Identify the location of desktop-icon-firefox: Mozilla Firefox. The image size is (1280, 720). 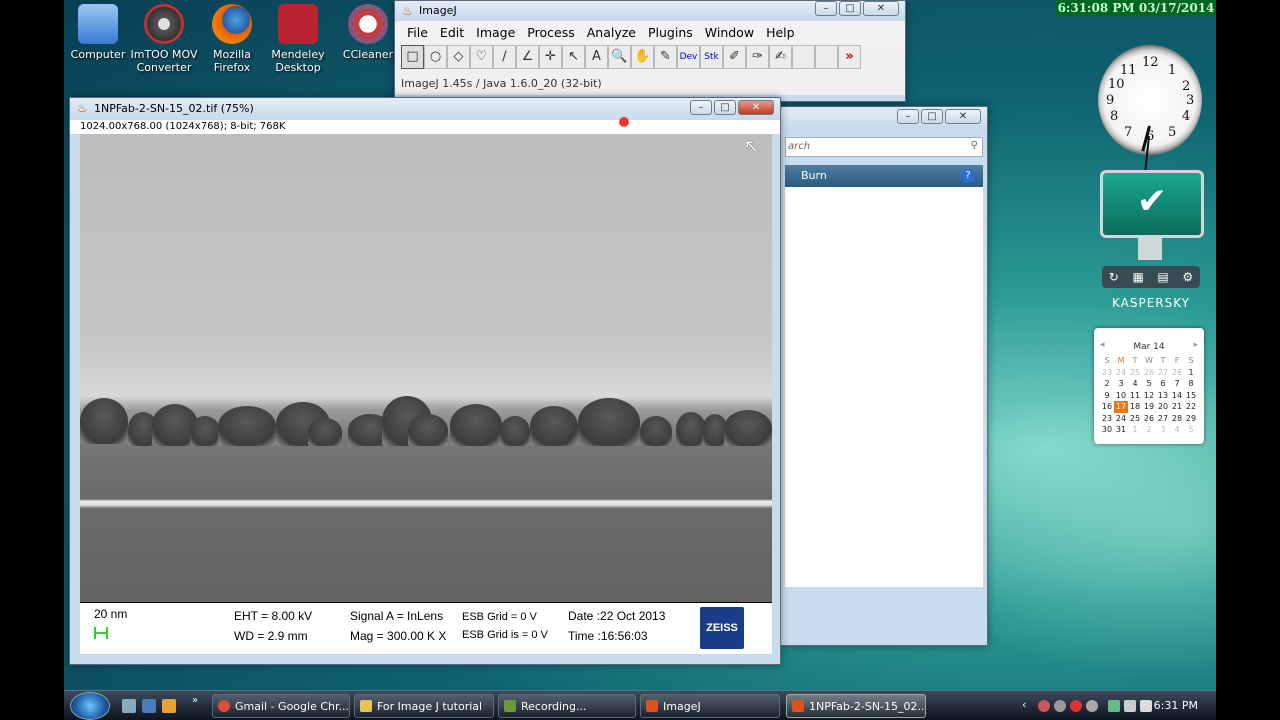
(232, 39).